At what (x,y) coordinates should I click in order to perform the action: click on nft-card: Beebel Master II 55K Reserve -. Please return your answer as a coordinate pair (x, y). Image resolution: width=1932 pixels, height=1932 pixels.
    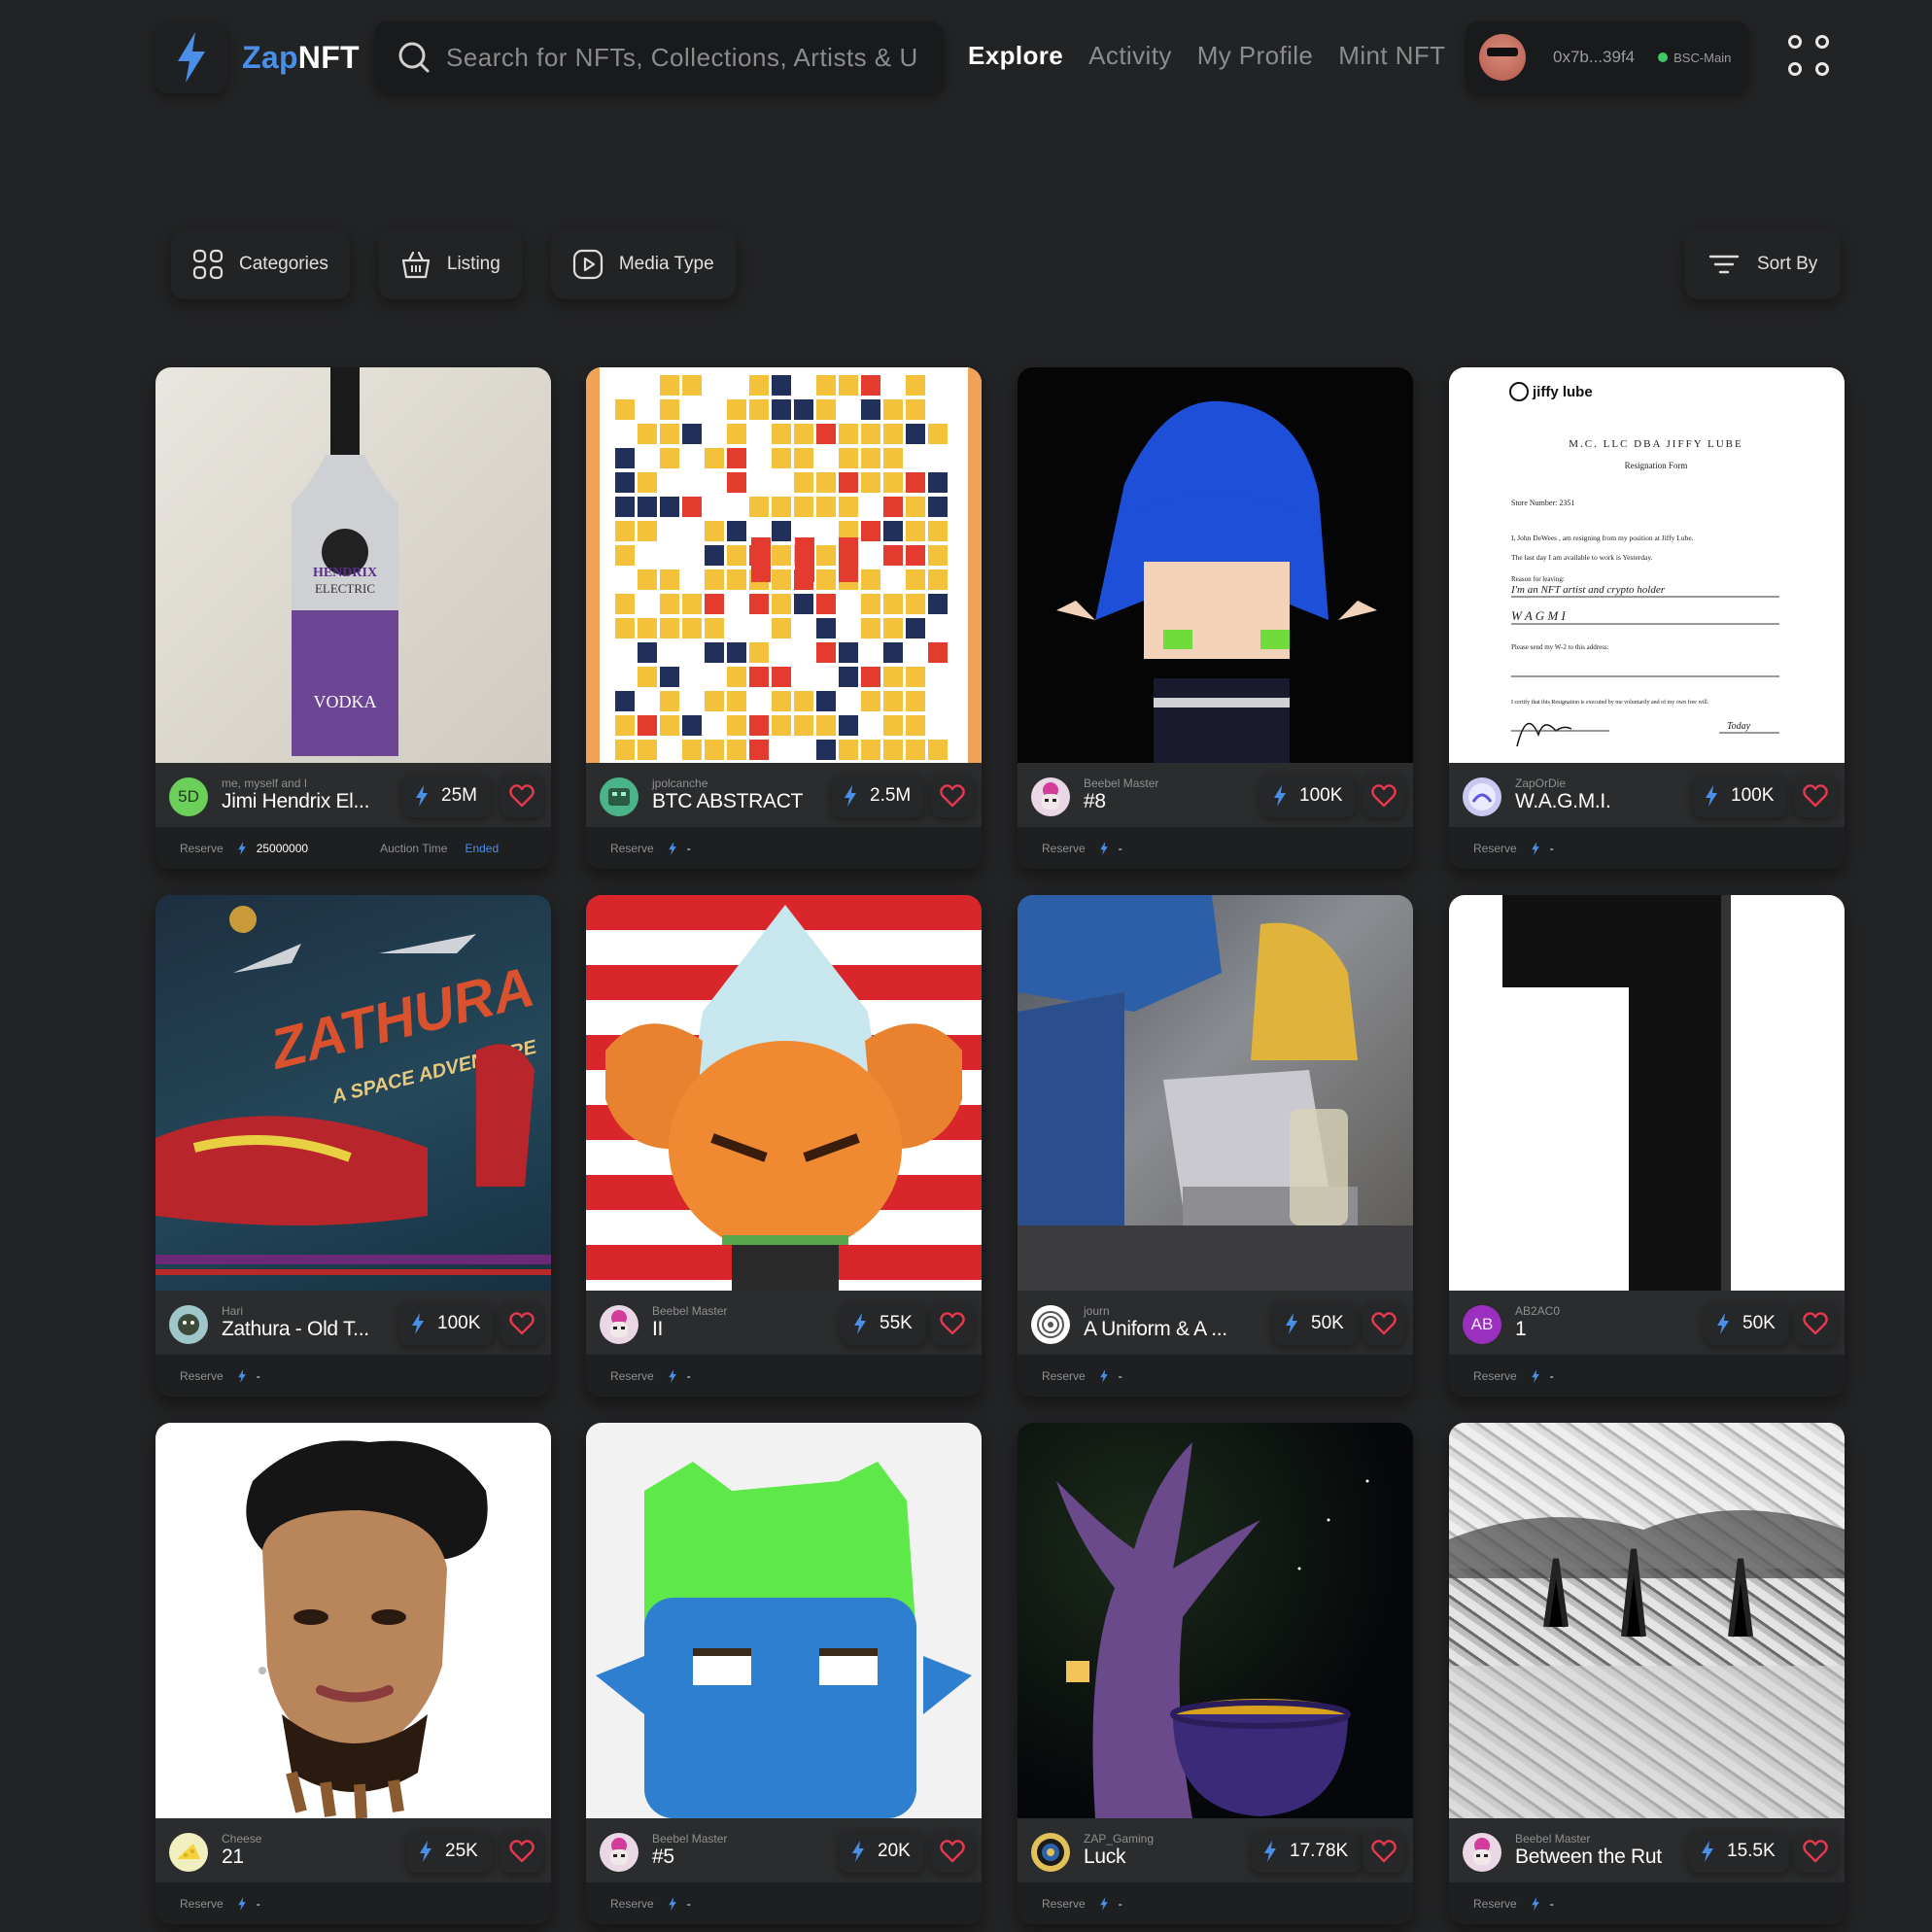
    Looking at the image, I should click on (784, 1146).